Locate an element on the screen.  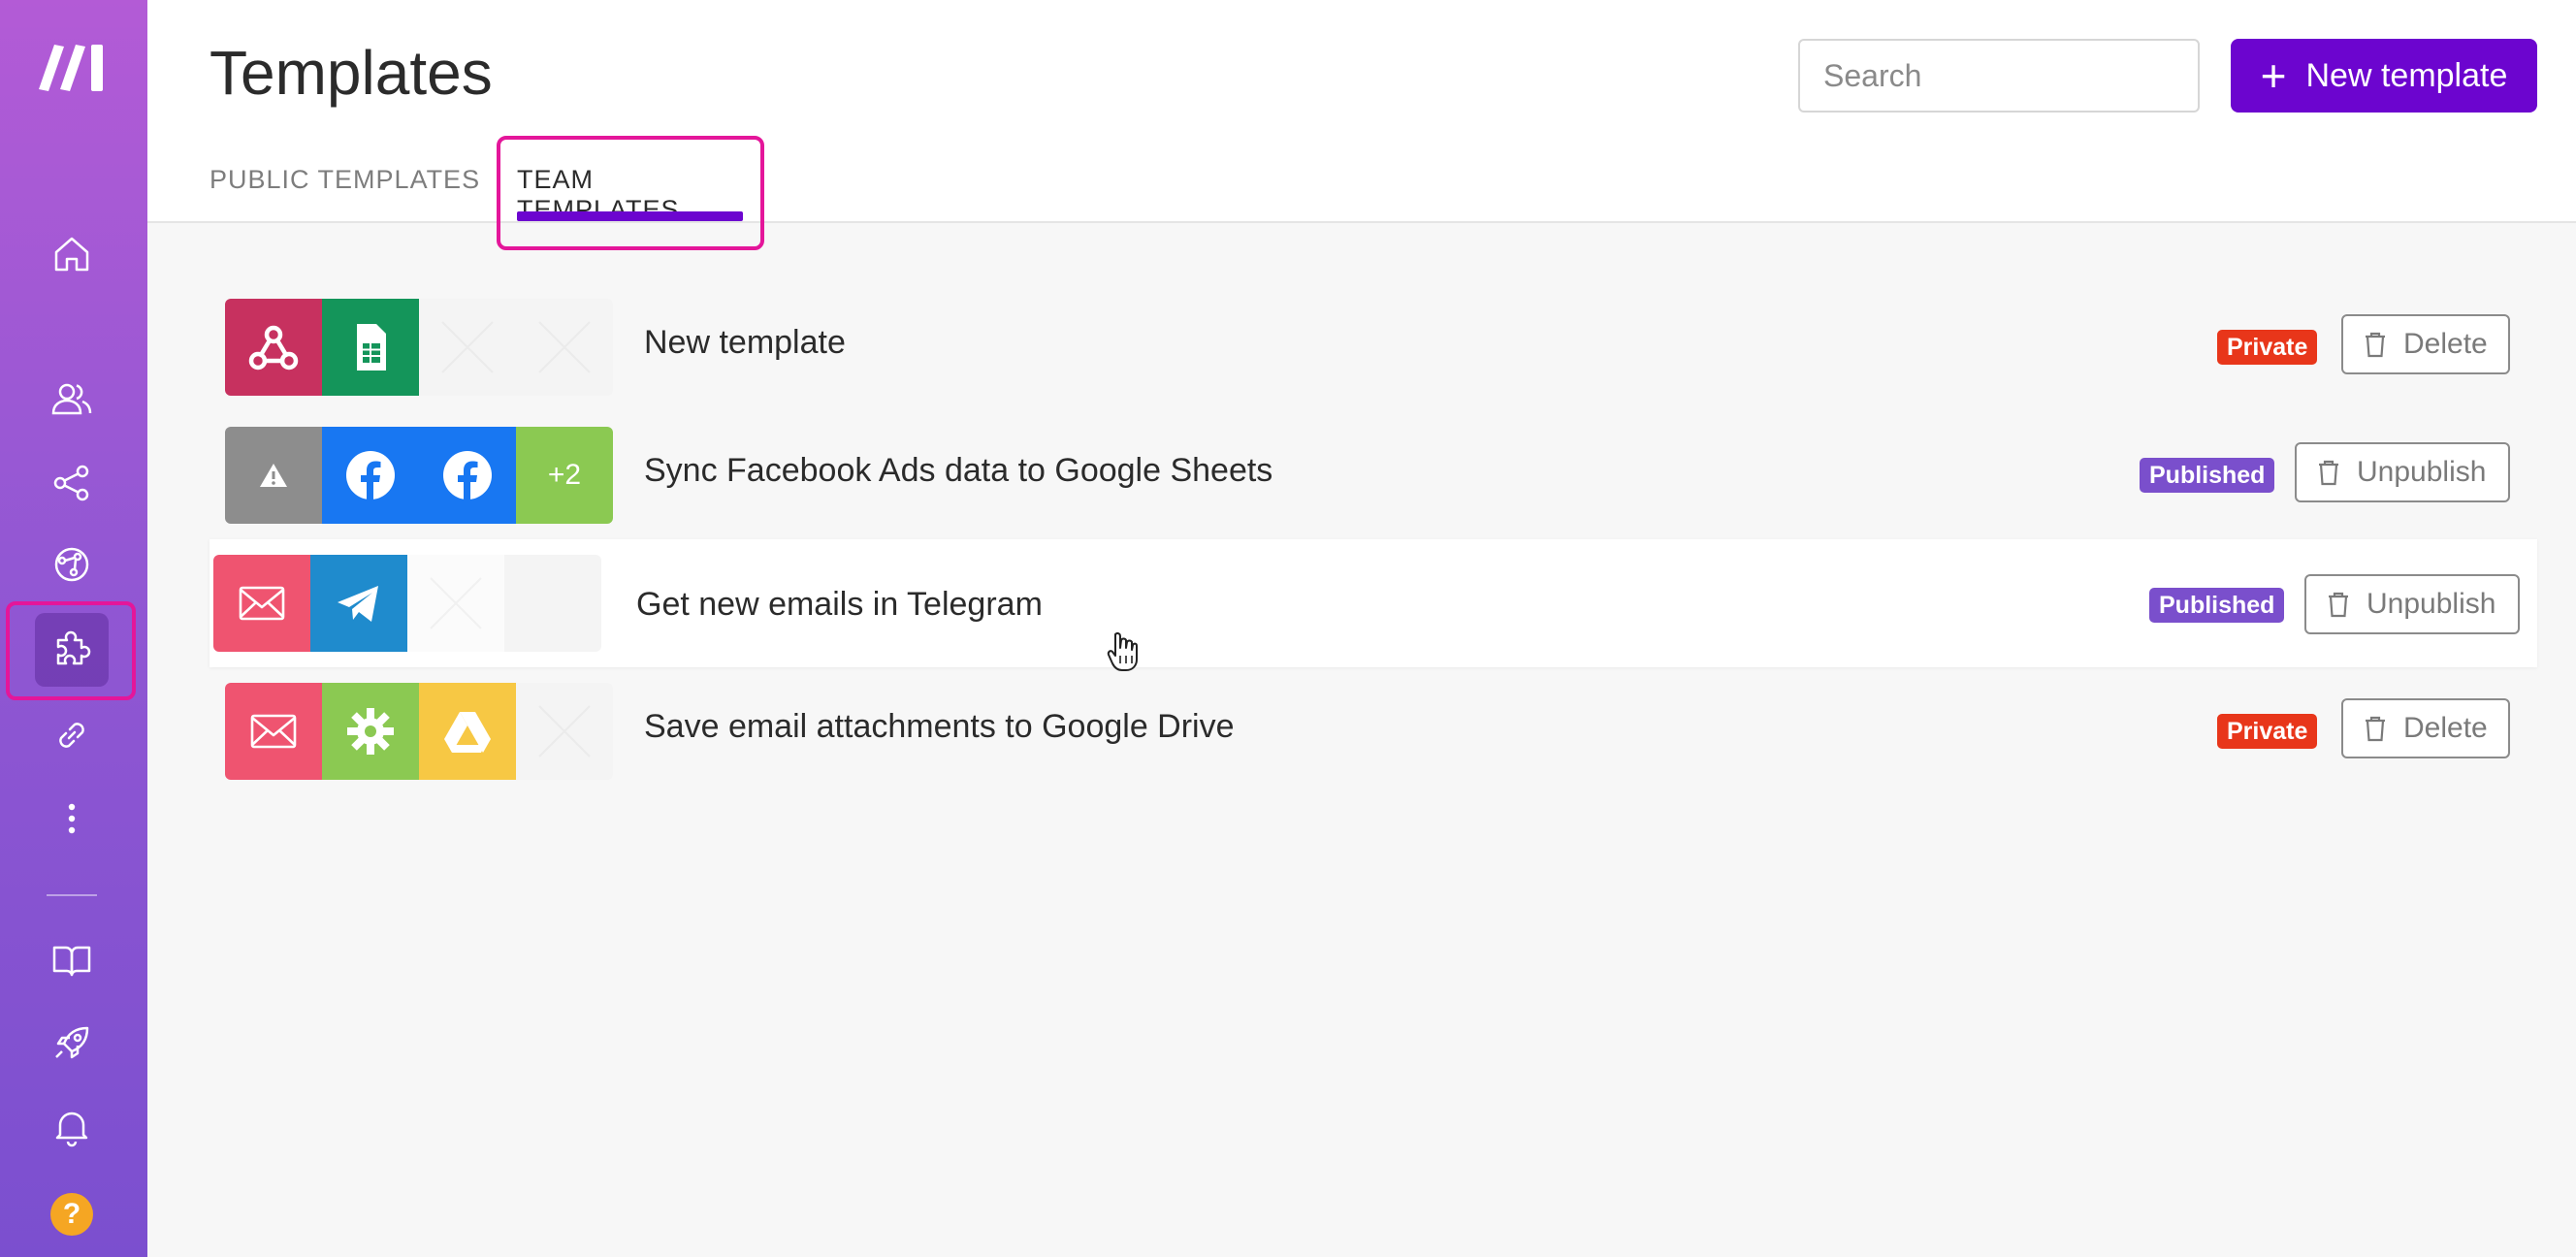
more-apps-count: +2 is located at coordinates (564, 476).